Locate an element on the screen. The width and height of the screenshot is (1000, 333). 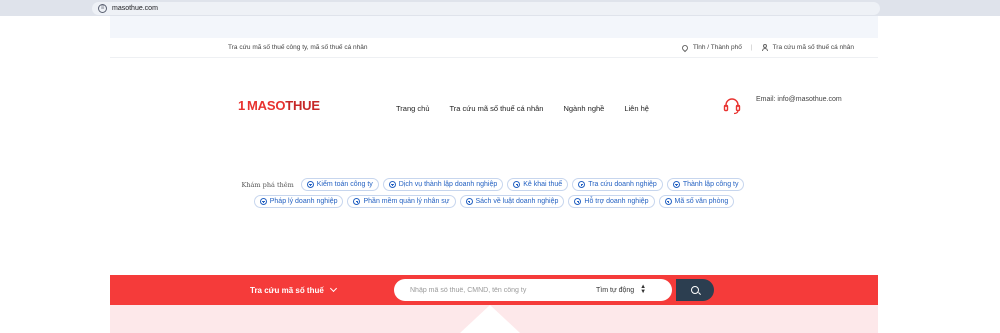
search-input is located at coordinates (495, 290).